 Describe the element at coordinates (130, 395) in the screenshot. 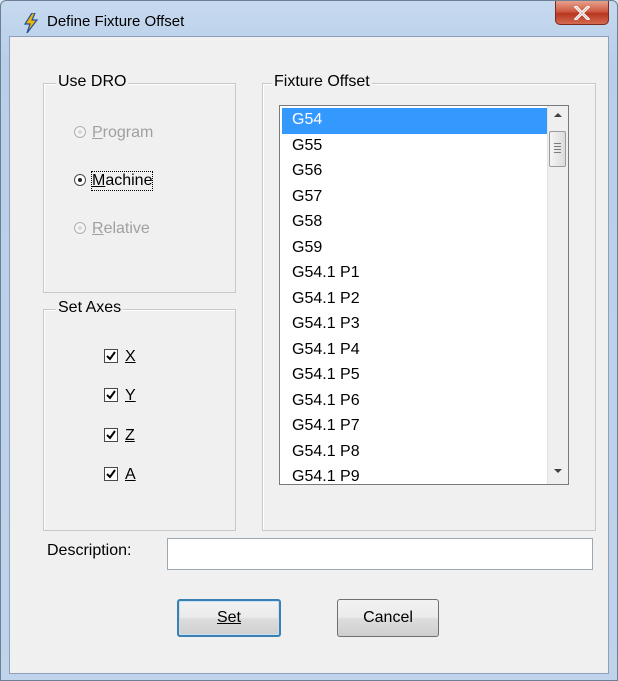

I see `checkbox-y-label: Y` at that location.